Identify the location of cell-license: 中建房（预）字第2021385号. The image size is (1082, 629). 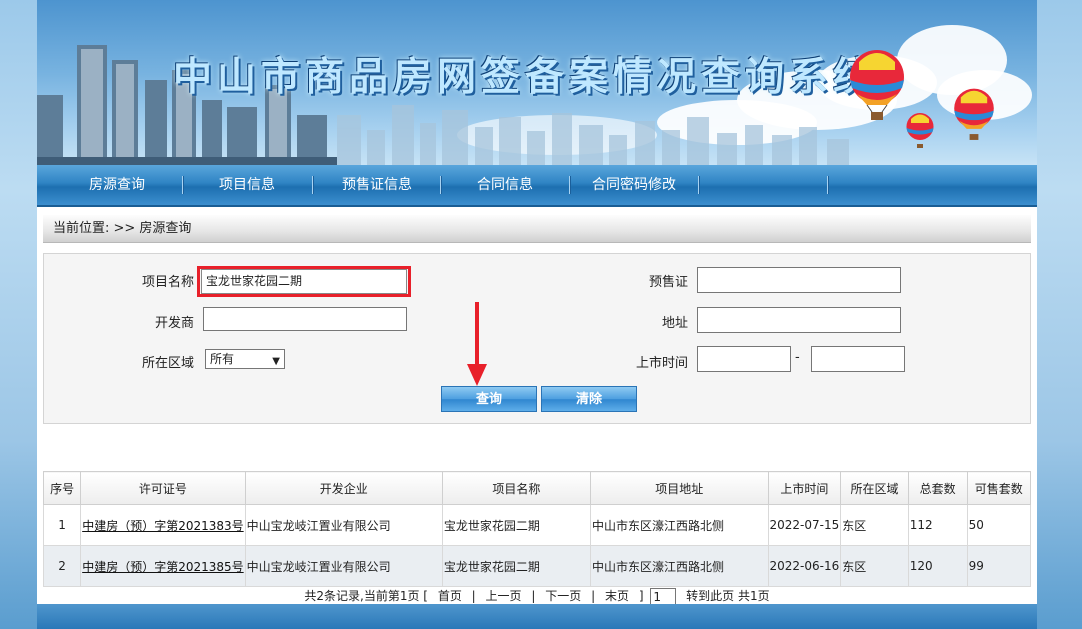
(163, 566).